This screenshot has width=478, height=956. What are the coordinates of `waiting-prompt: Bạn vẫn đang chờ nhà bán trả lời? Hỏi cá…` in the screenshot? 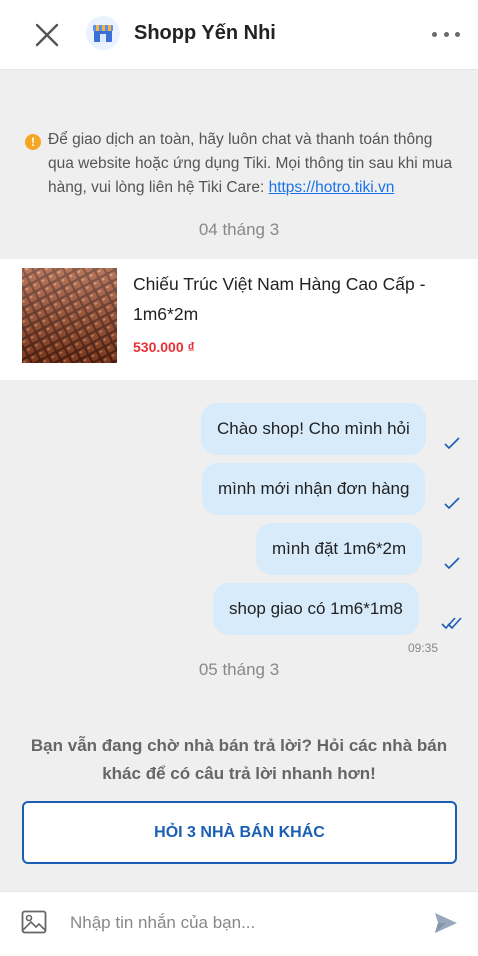 It's located at (239, 759).